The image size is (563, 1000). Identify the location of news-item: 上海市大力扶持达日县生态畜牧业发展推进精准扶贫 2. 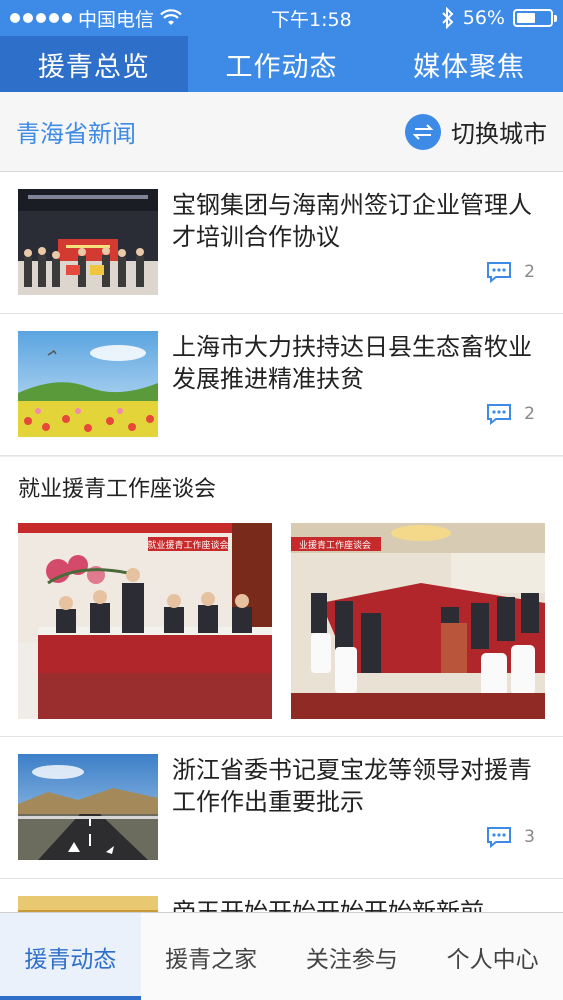
(281, 385).